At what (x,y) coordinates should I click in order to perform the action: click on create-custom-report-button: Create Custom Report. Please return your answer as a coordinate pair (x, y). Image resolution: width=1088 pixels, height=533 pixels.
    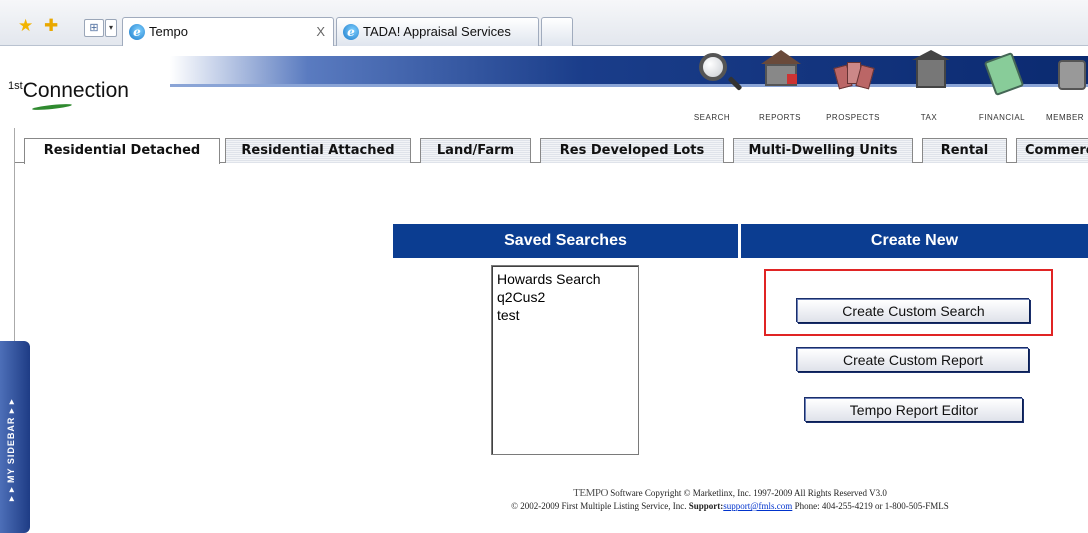
    Looking at the image, I should click on (913, 360).